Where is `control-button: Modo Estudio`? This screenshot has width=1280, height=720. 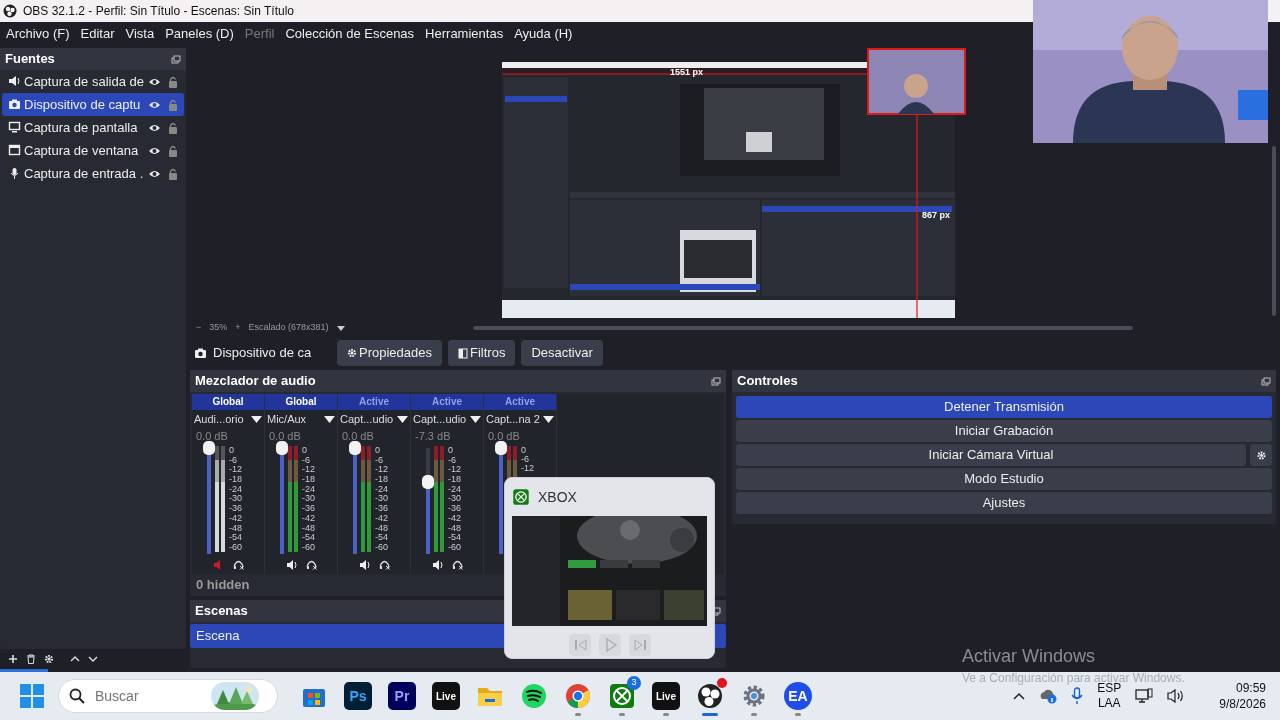 control-button: Modo Estudio is located at coordinates (1004, 479).